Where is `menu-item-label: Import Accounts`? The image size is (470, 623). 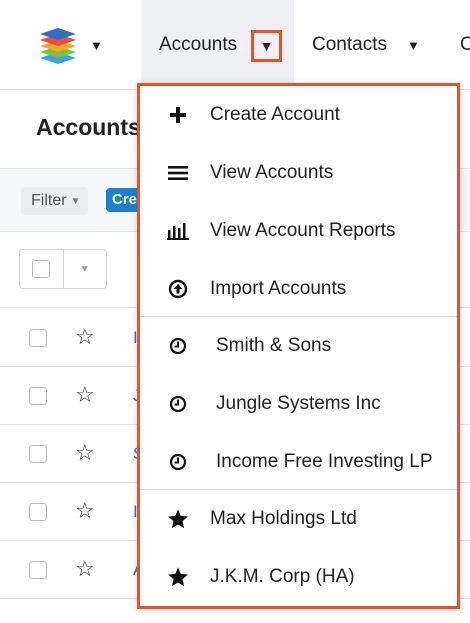 menu-item-label: Import Accounts is located at coordinates (278, 288).